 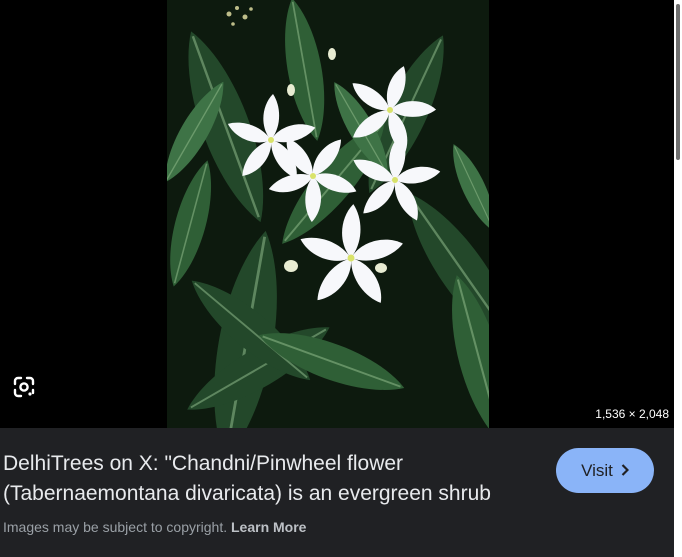 What do you see at coordinates (24, 387) in the screenshot?
I see `google-lens-icon` at bounding box center [24, 387].